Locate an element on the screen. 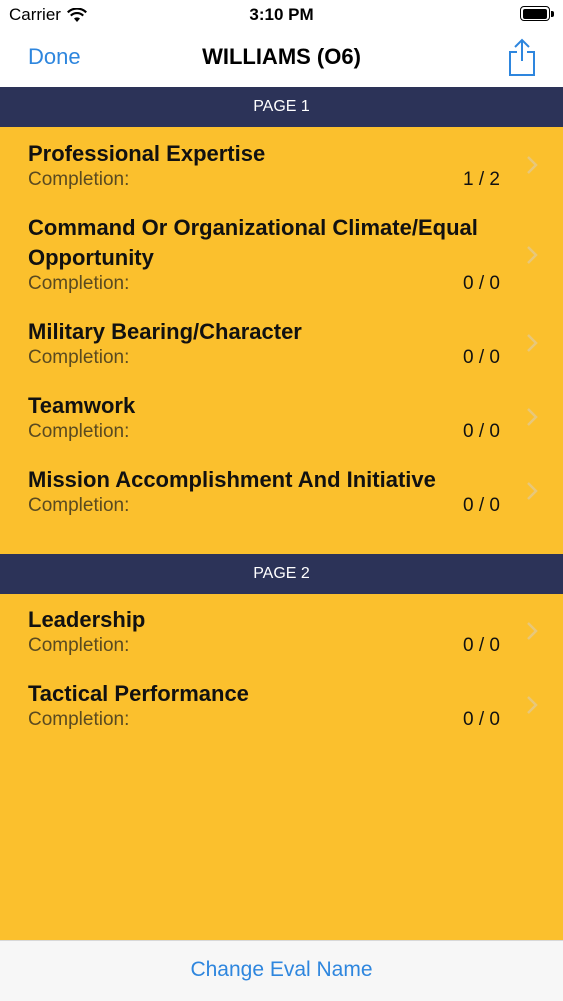 The width and height of the screenshot is (563, 1001). battery-icon is located at coordinates (537, 13).